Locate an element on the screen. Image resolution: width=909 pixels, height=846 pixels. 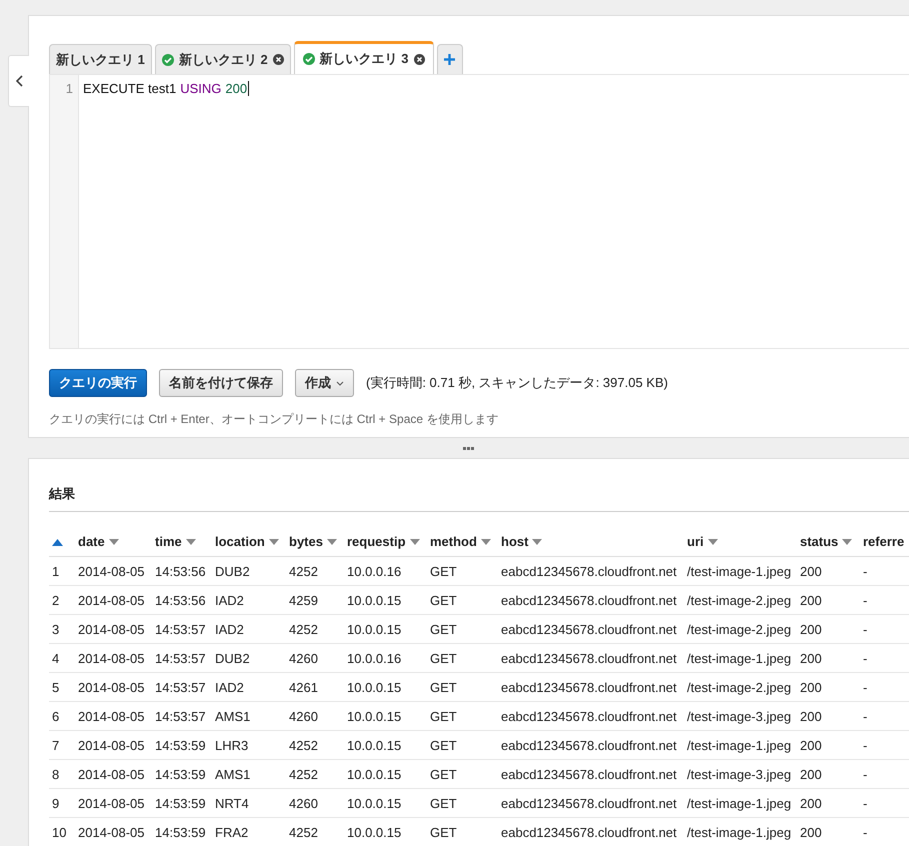
row-number: 7 is located at coordinates (56, 745).